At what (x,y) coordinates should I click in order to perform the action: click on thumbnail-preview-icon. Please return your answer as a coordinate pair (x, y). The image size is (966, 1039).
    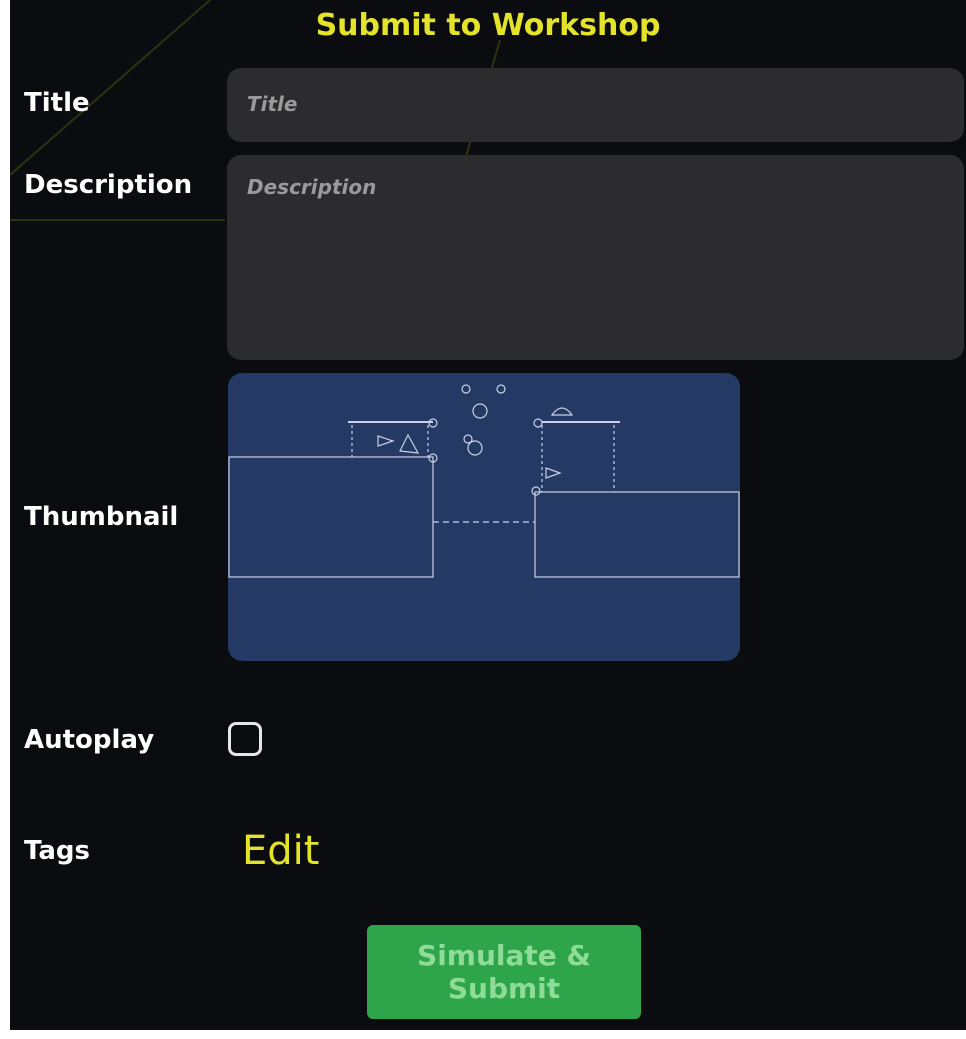
    Looking at the image, I should click on (484, 481).